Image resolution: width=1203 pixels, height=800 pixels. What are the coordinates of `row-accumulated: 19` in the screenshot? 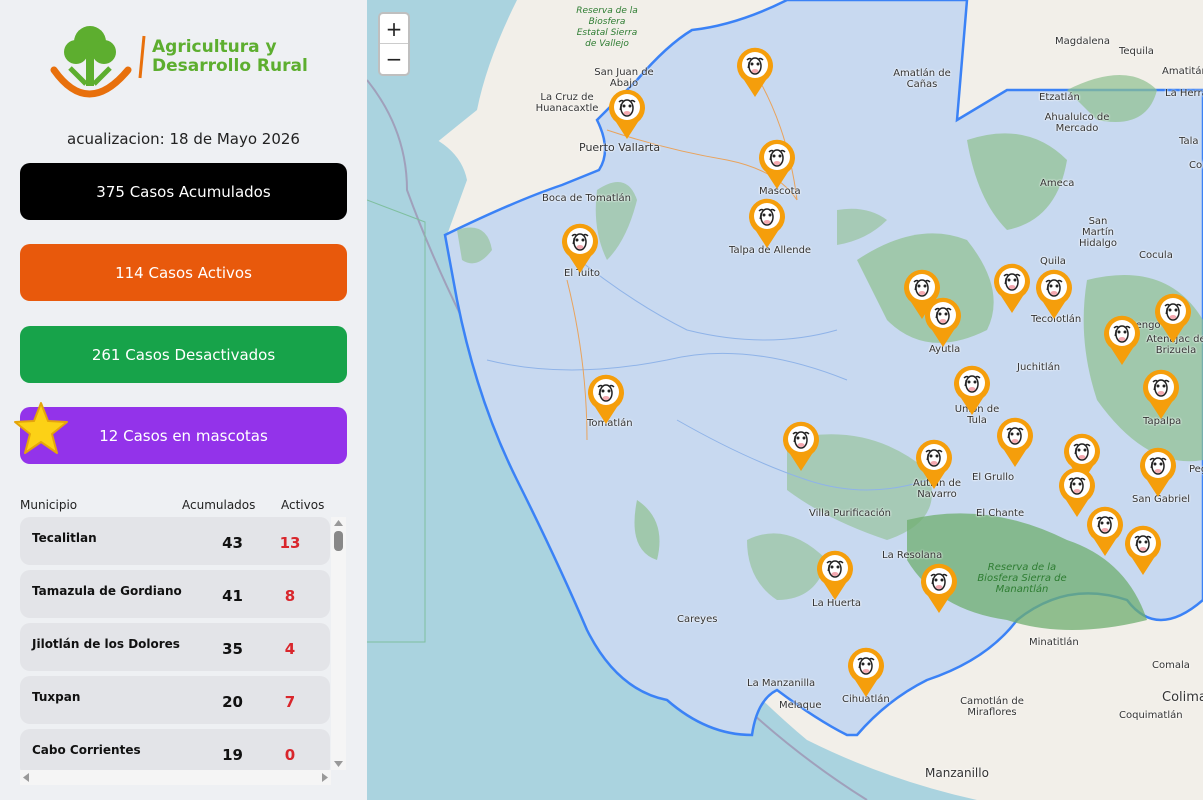 It's located at (232, 755).